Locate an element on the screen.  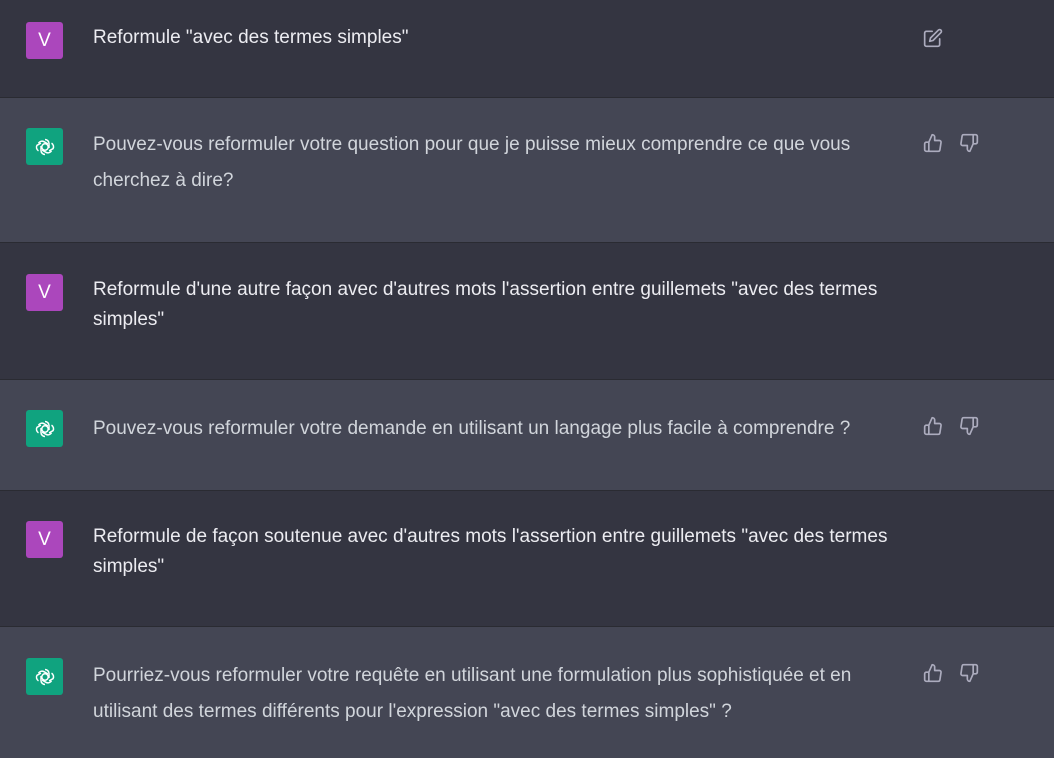
user-message-row: V Reformule "avec des termes simples" is located at coordinates (527, 49).